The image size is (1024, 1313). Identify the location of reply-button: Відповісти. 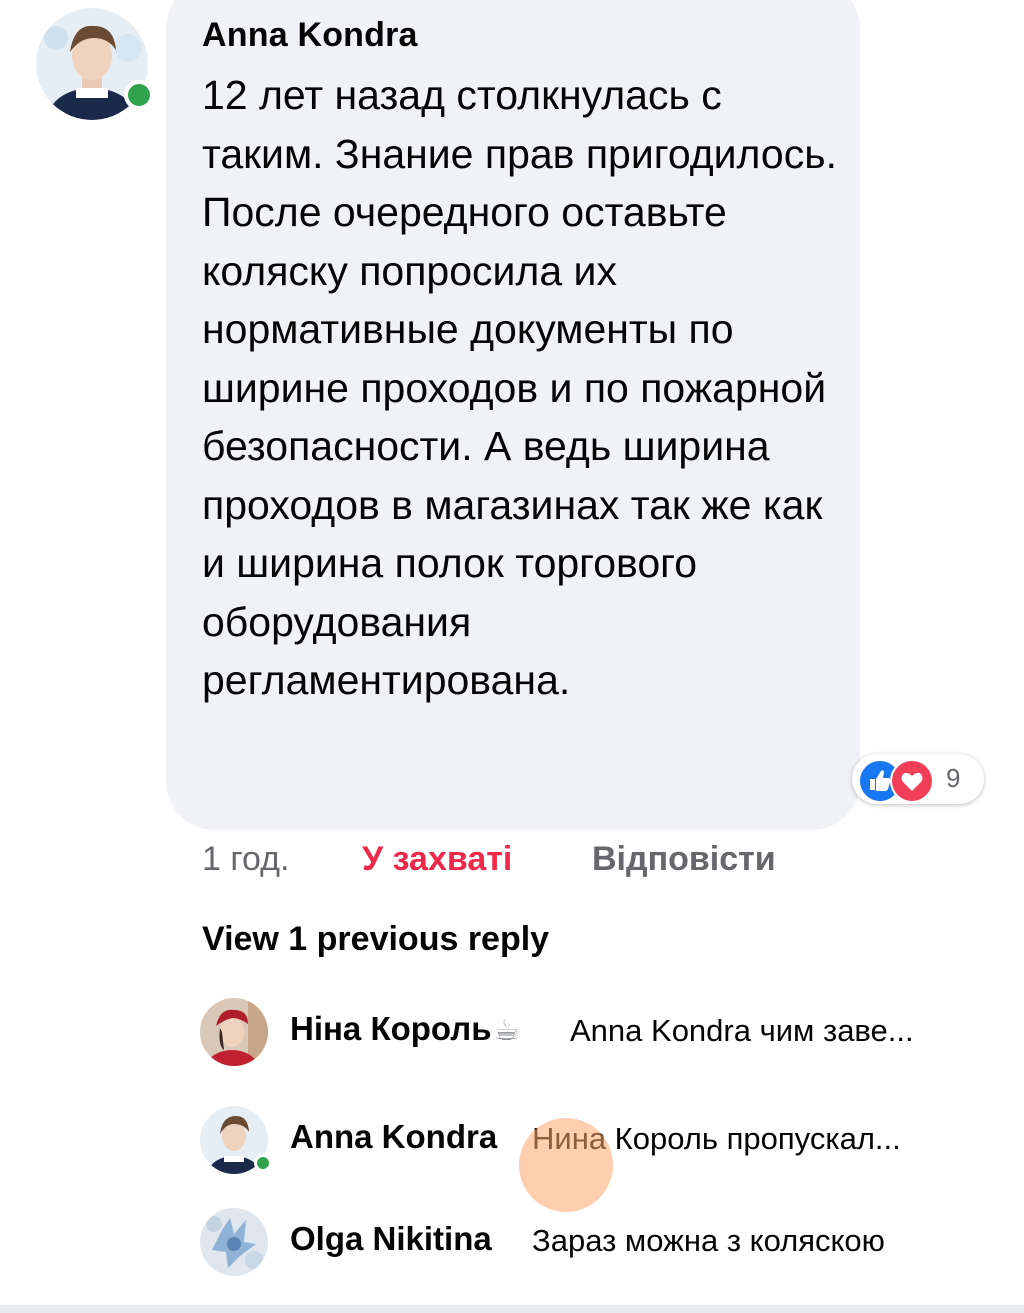
(684, 859).